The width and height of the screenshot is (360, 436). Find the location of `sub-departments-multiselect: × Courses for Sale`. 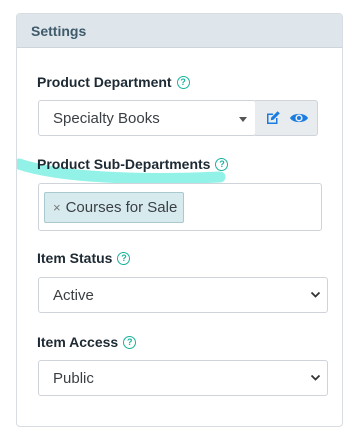

sub-departments-multiselect: × Courses for Sale is located at coordinates (180, 207).